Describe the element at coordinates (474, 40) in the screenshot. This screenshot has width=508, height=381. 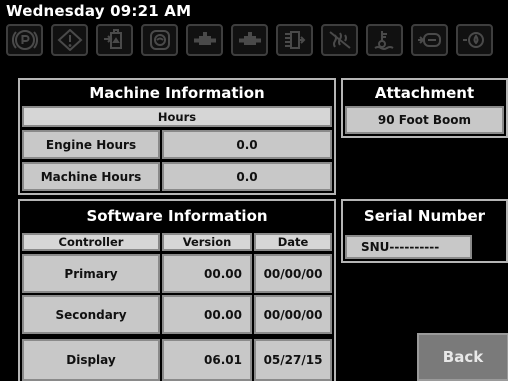
I see `oil-pressure-icon` at that location.